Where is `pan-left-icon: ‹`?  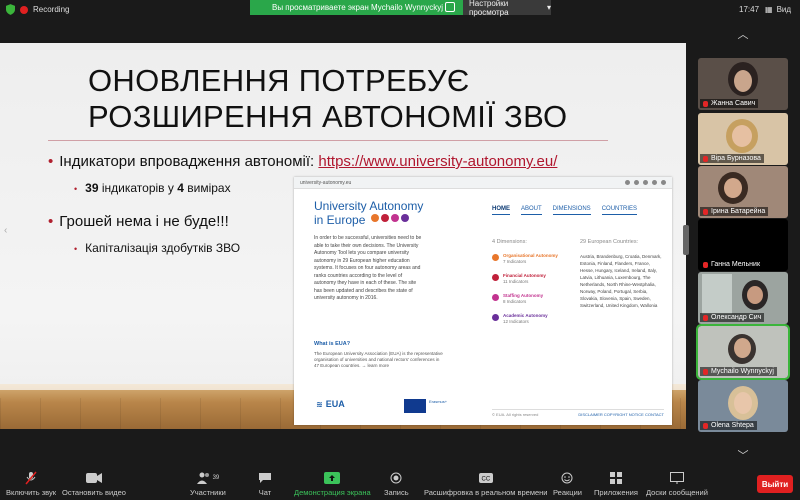 pan-left-icon: ‹ is located at coordinates (7, 240).